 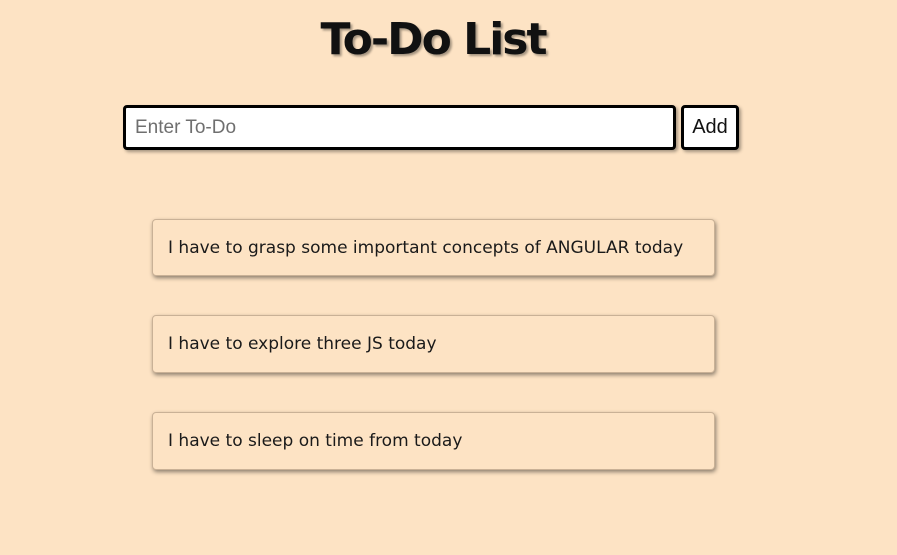 I want to click on todo-item: I have to explore three JS today, so click(x=433, y=344).